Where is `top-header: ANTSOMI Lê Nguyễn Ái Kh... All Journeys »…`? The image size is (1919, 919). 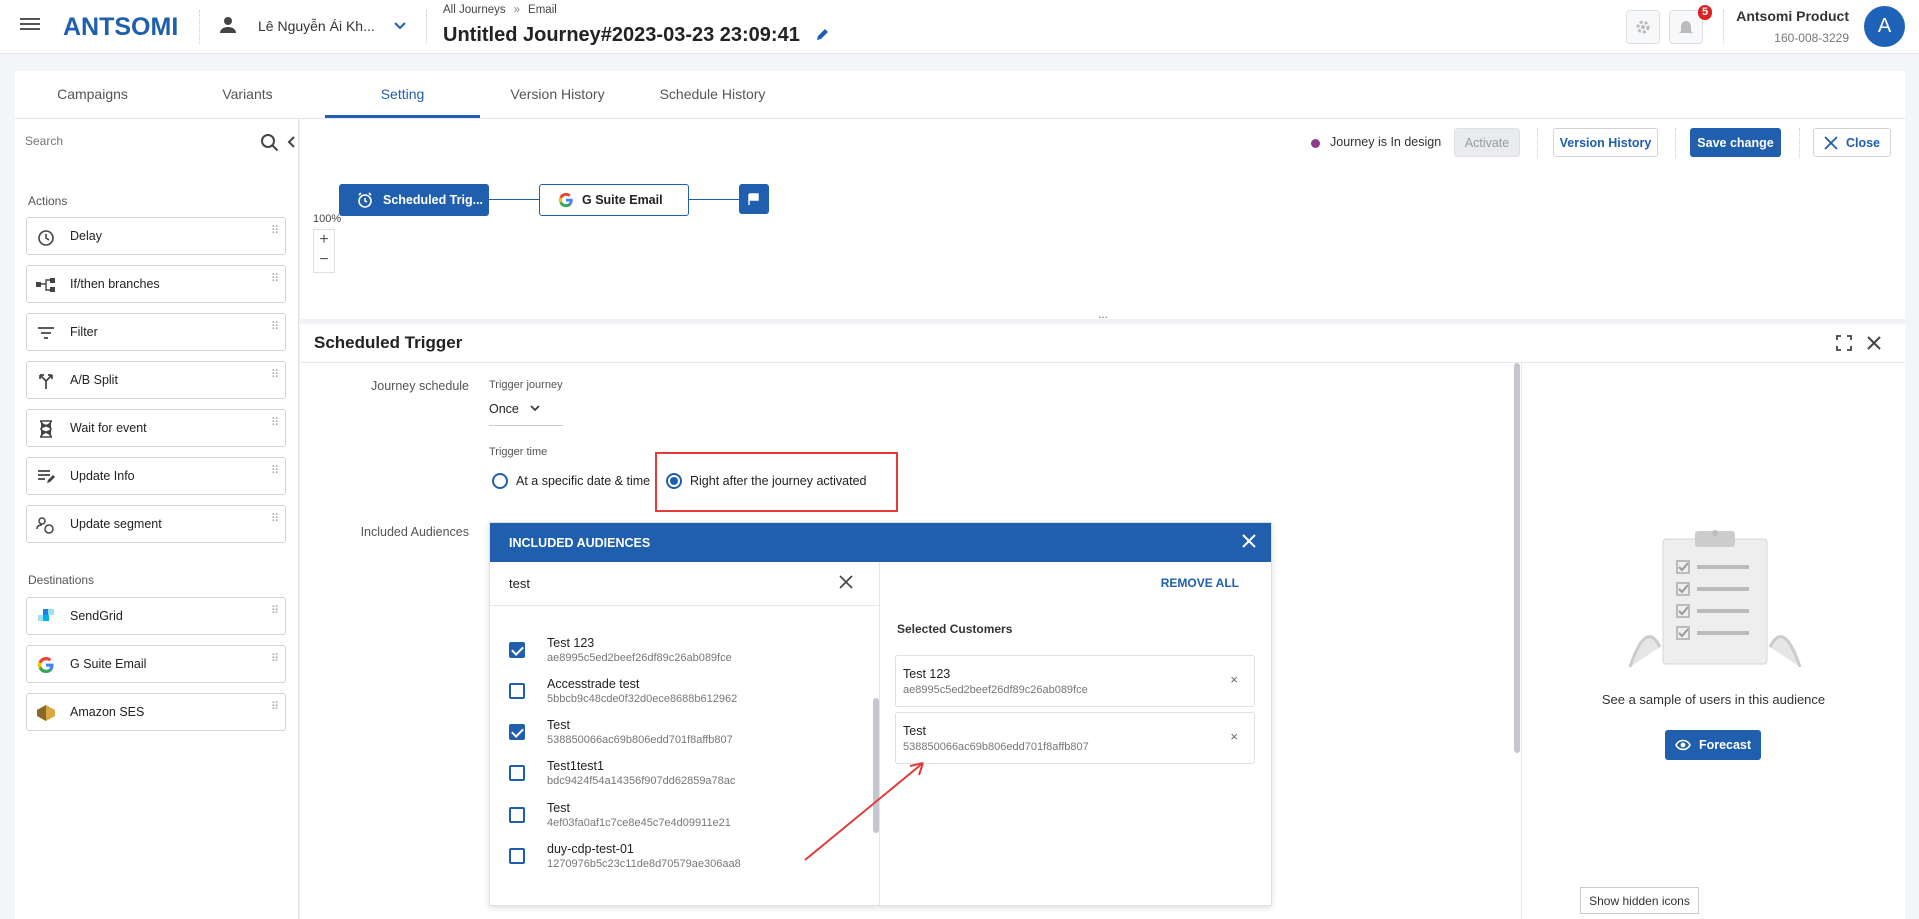 top-header: ANTSOMI Lê Nguyễn Ái Kh... All Journeys »… is located at coordinates (959, 27).